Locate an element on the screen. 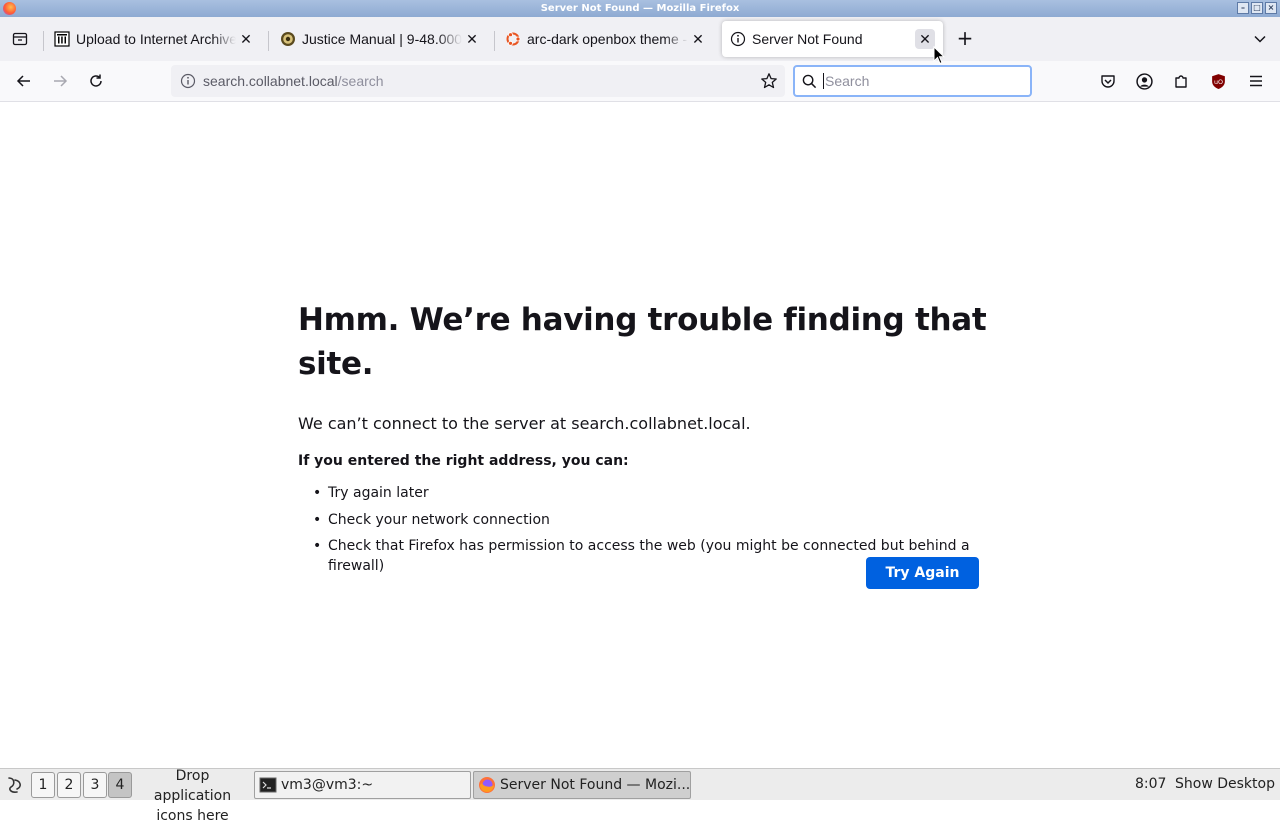  list-all-tabs-button is located at coordinates (1260, 39).